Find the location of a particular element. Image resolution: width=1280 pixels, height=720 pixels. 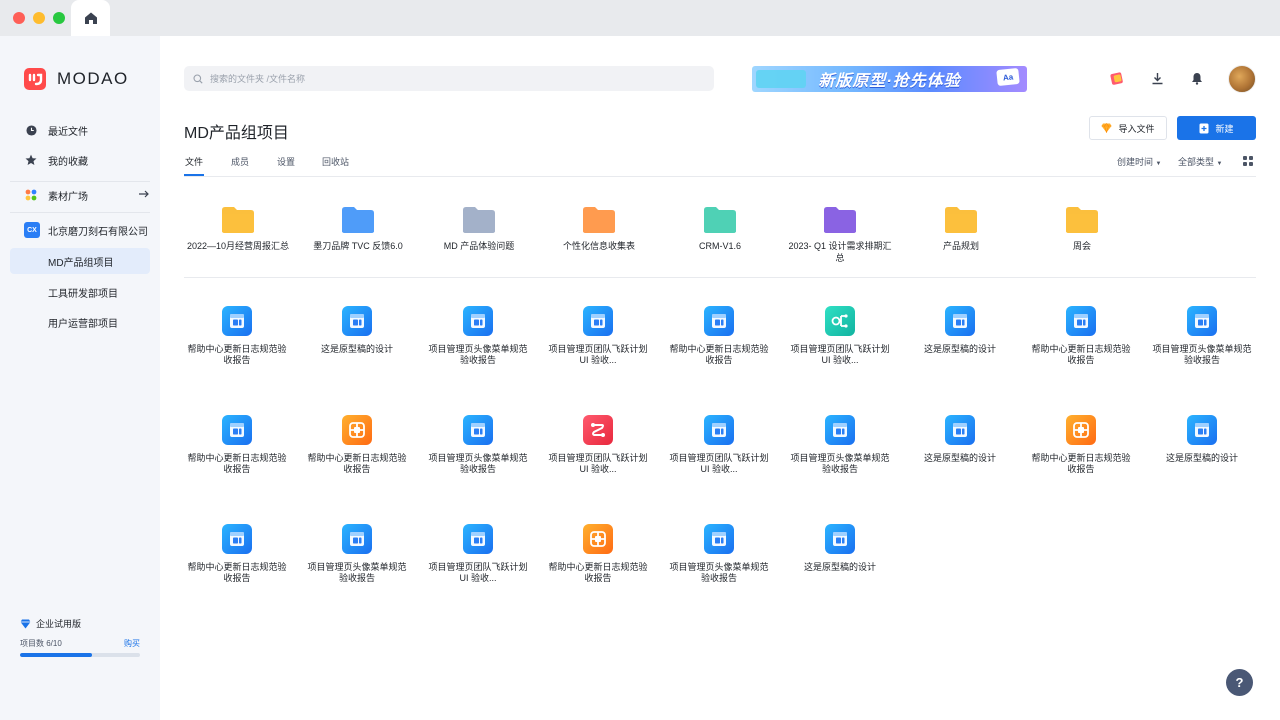

sidebar-item-favorites: 我的收藏 is located at coordinates (80, 160).